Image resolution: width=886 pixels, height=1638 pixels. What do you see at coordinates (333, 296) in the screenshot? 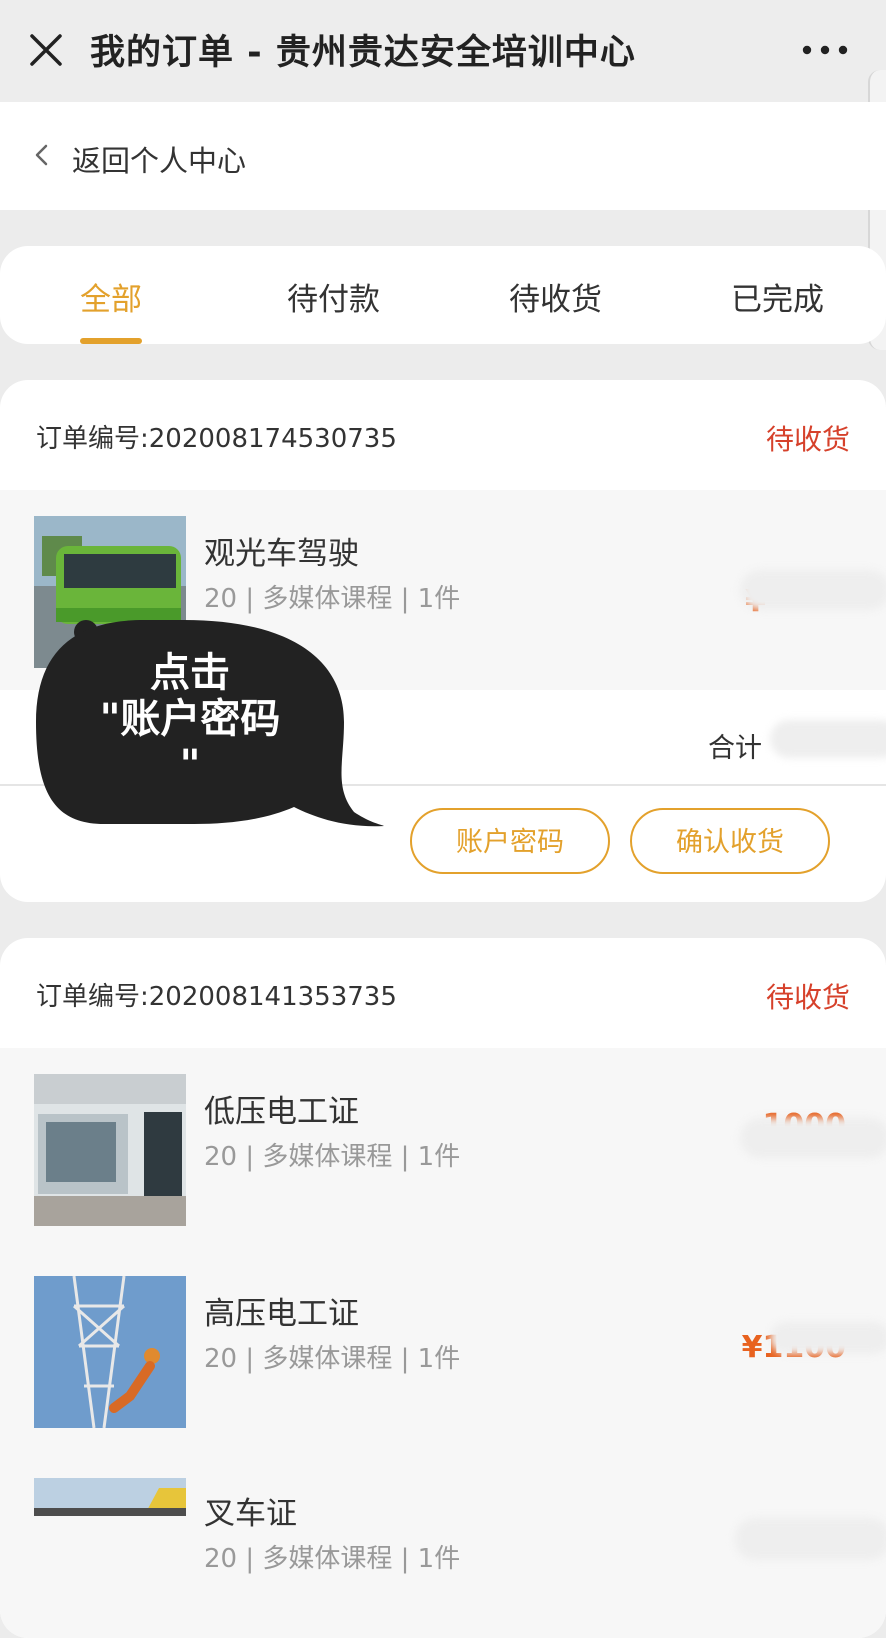
I see `tab-pending-payment: 待付款` at bounding box center [333, 296].